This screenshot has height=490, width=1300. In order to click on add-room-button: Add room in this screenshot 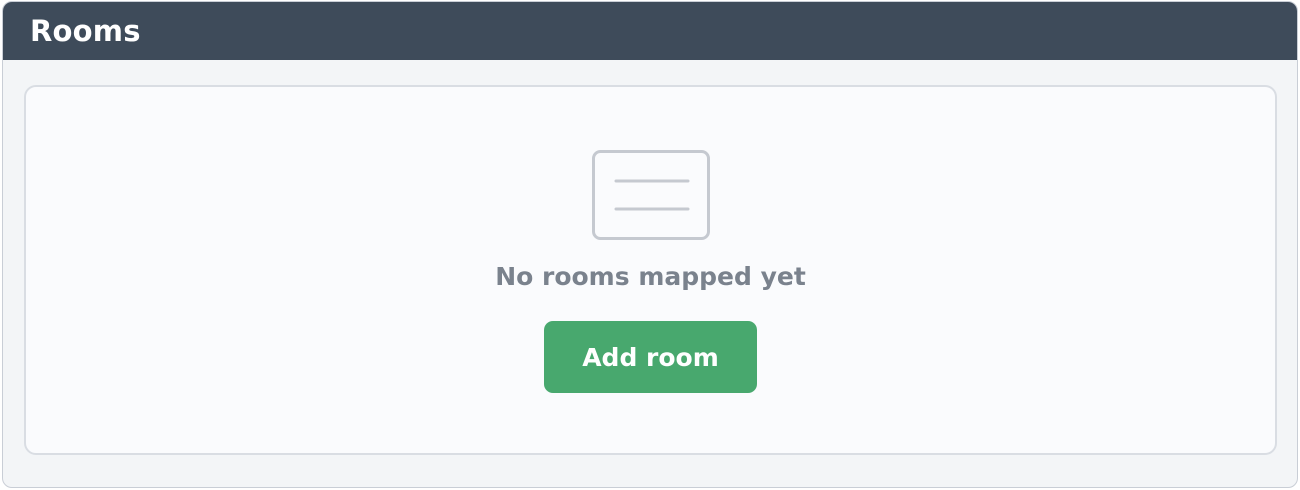, I will do `click(650, 357)`.